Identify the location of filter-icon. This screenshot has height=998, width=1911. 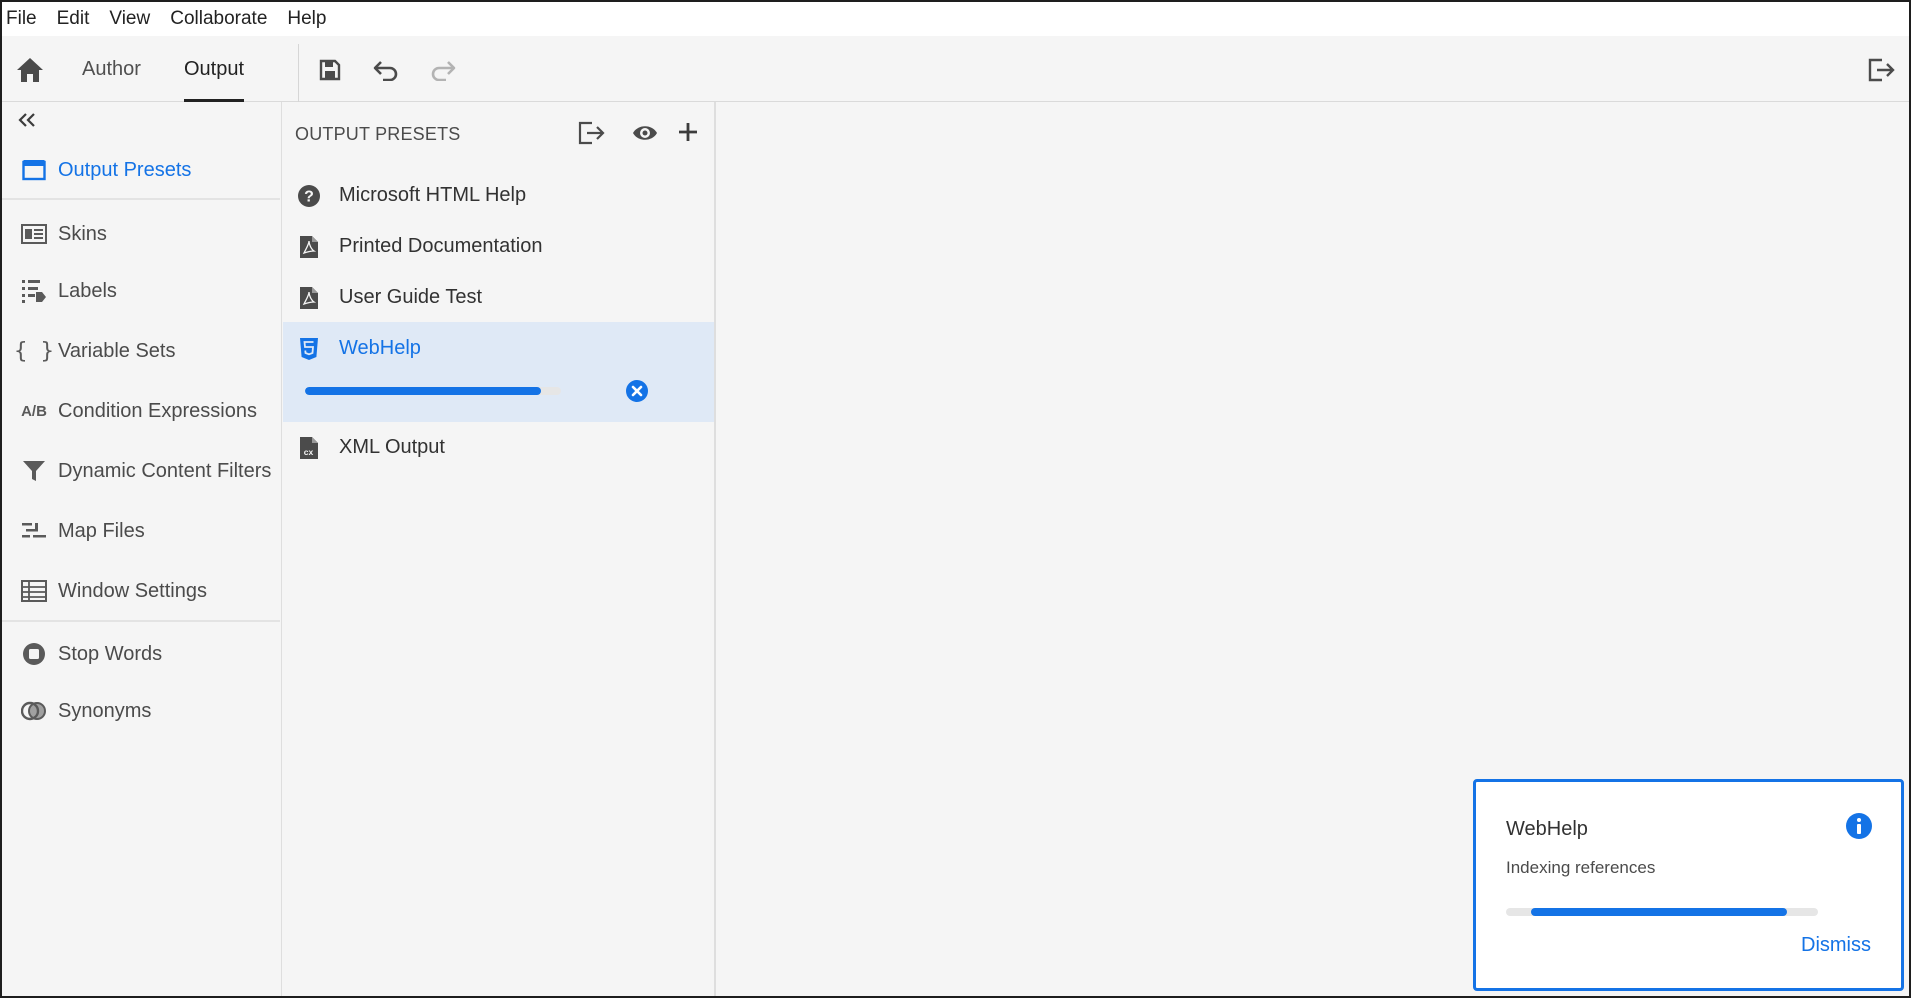
(34, 471).